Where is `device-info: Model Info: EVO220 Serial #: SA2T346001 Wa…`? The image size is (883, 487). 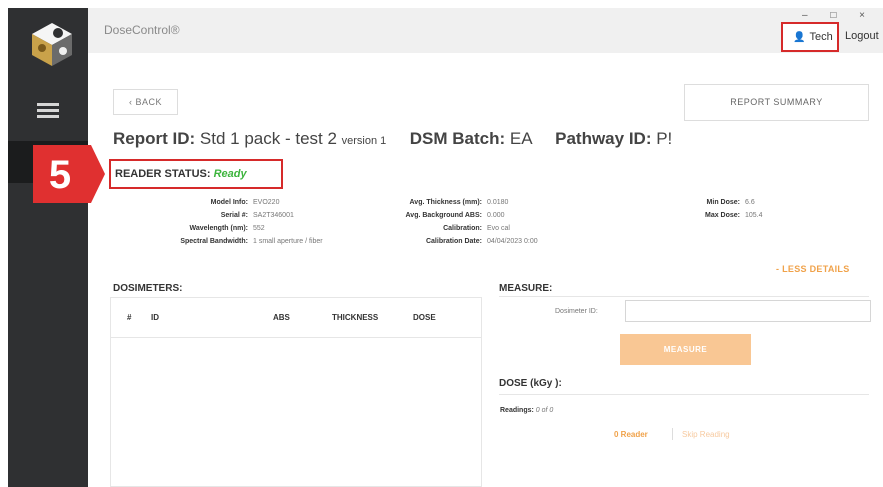
device-info: Model Info: EVO220 Serial #: SA2T346001 Wa… is located at coordinates (221, 222).